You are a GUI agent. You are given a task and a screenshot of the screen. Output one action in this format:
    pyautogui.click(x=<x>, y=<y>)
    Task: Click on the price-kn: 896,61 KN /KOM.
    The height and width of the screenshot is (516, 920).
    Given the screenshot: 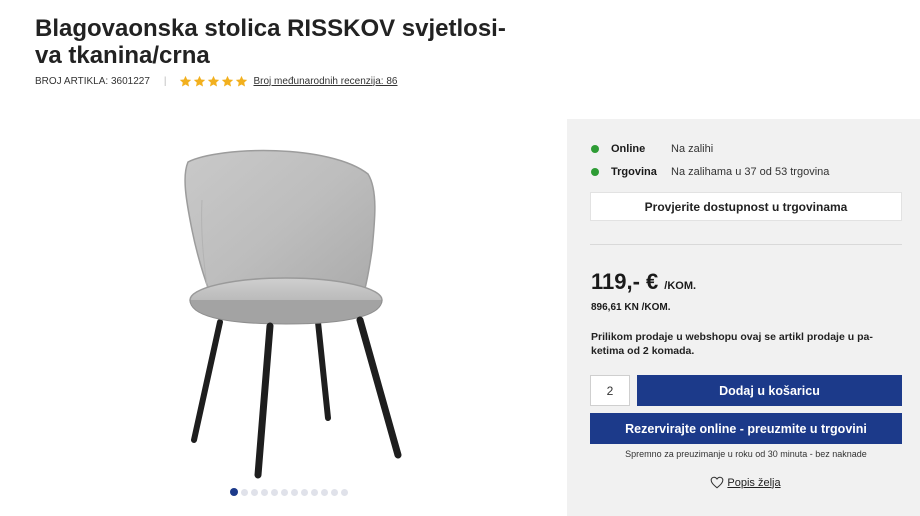 What is the action you would take?
    pyautogui.click(x=631, y=307)
    